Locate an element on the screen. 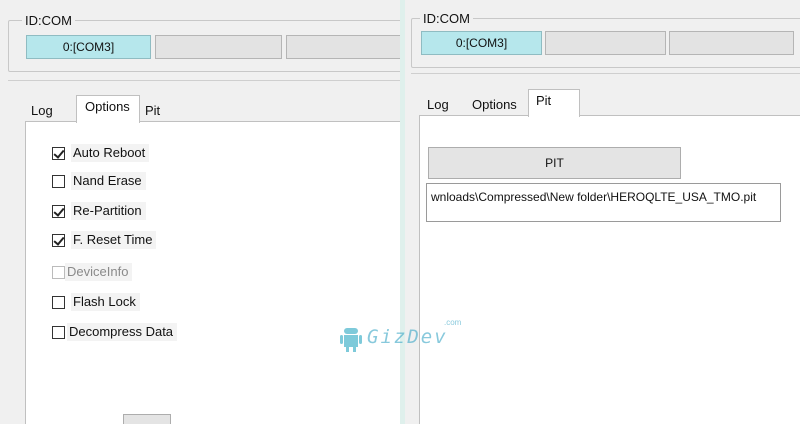 This screenshot has height=424, width=800. pit-button: PIT is located at coordinates (554, 163).